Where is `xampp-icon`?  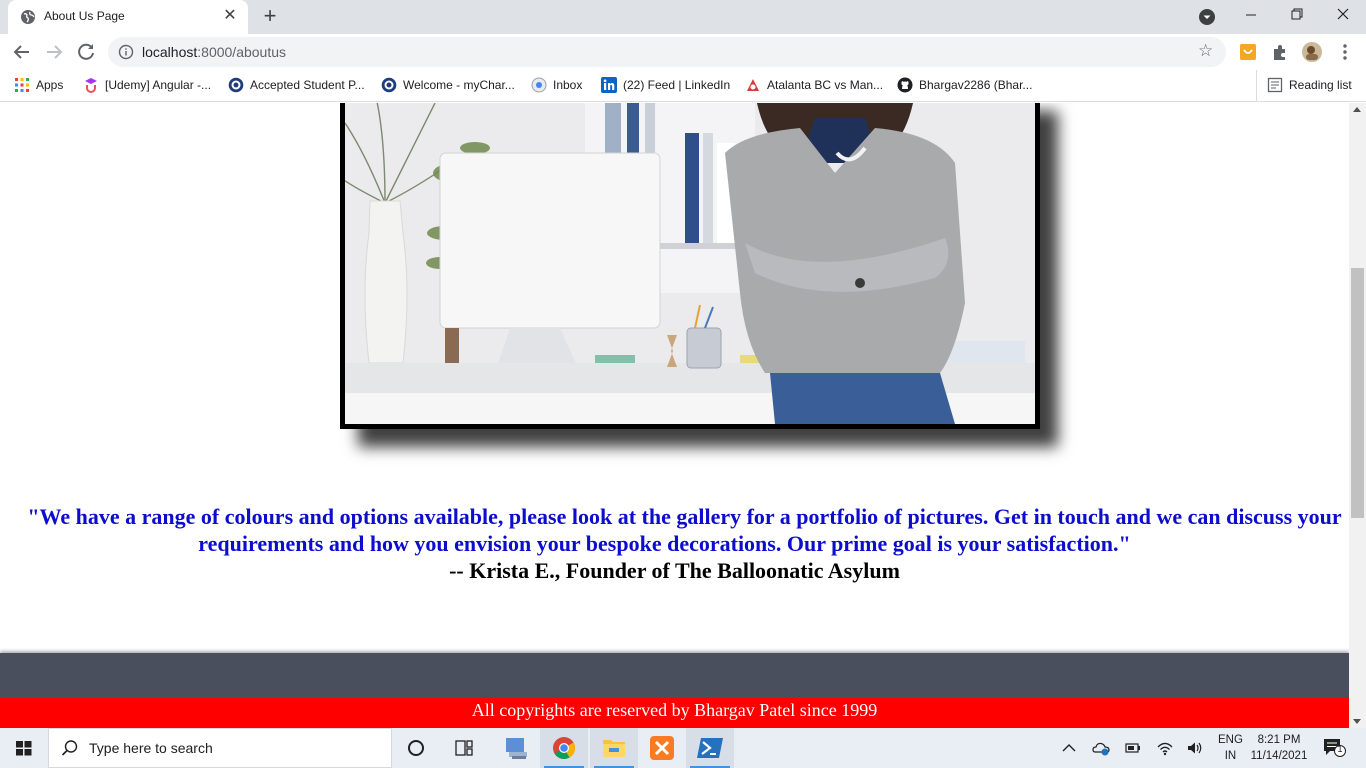
xampp-icon is located at coordinates (662, 748).